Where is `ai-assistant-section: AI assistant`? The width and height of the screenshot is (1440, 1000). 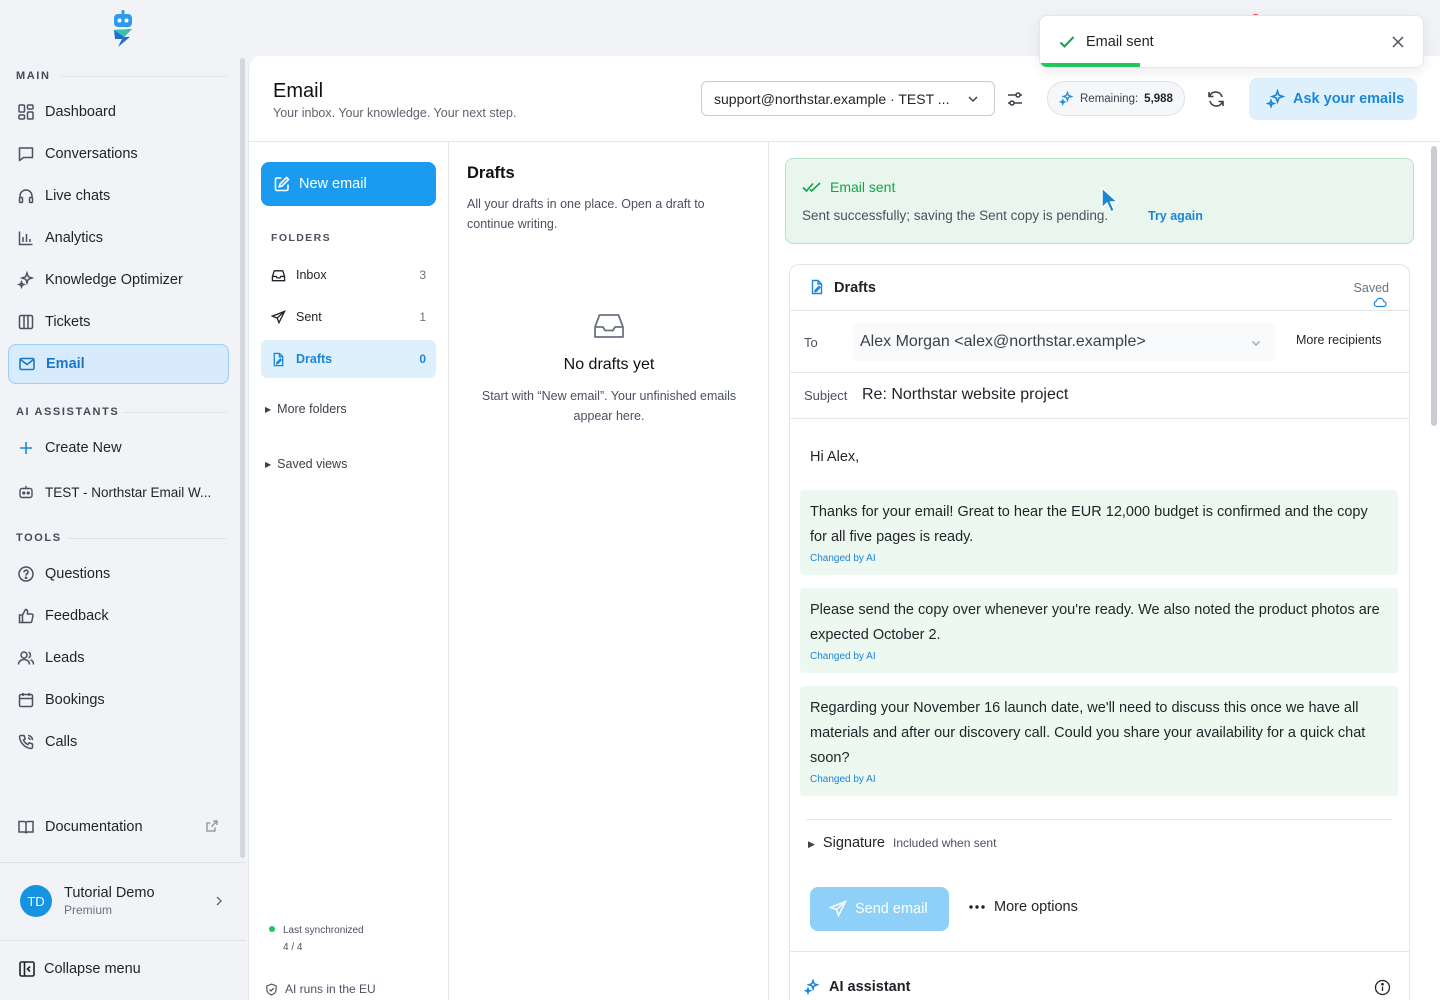
ai-assistant-section: AI assistant is located at coordinates (857, 987).